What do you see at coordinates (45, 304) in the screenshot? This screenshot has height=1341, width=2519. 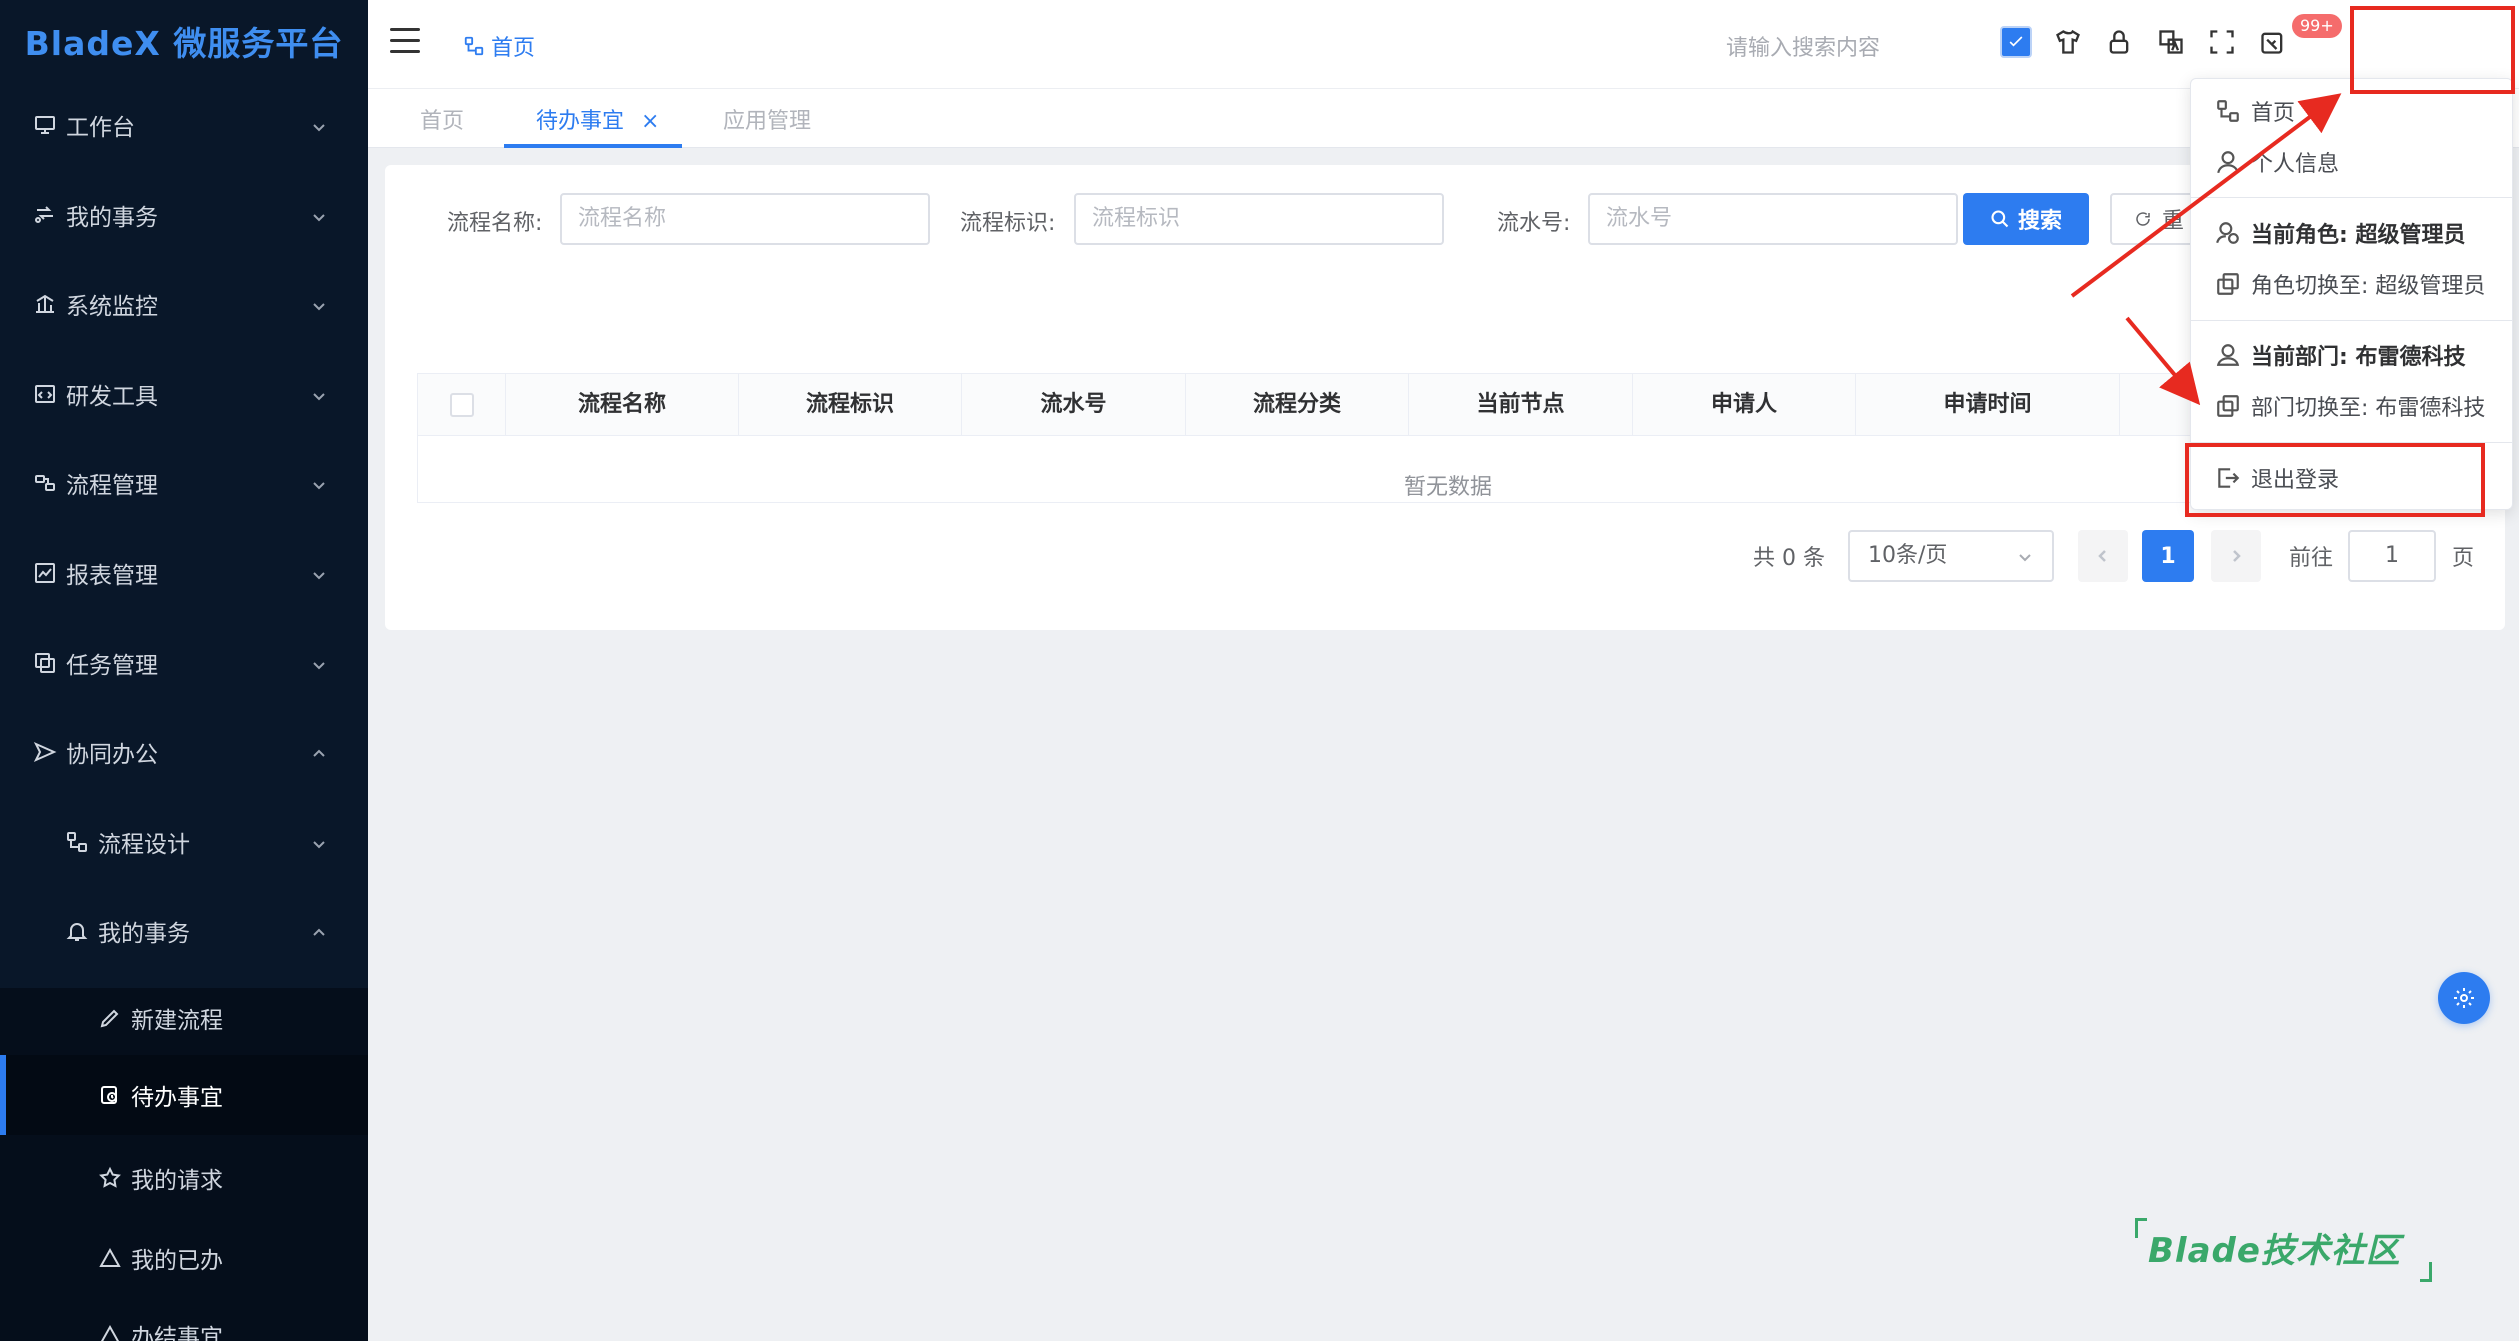 I see `monitor-chart-icon` at bounding box center [45, 304].